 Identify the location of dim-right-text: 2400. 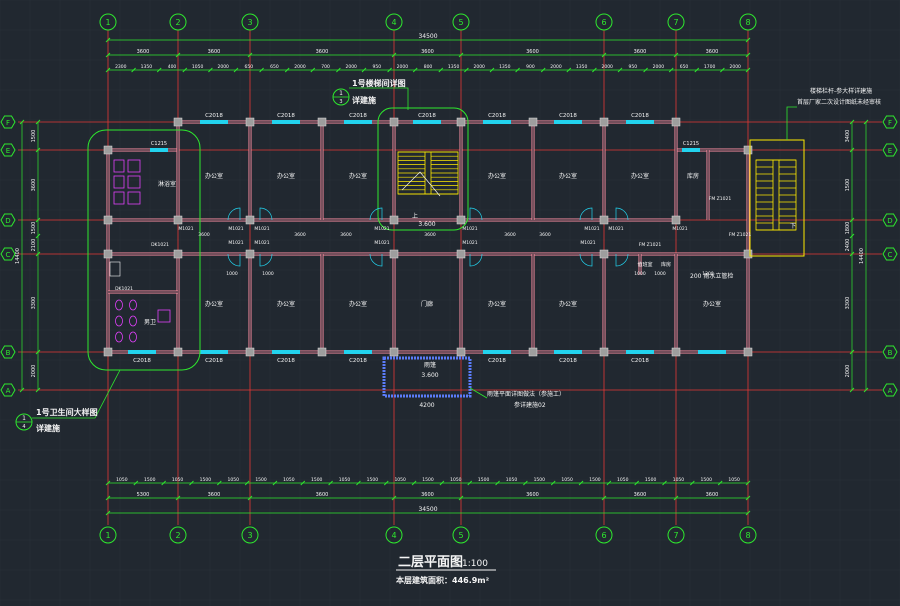
(848, 245).